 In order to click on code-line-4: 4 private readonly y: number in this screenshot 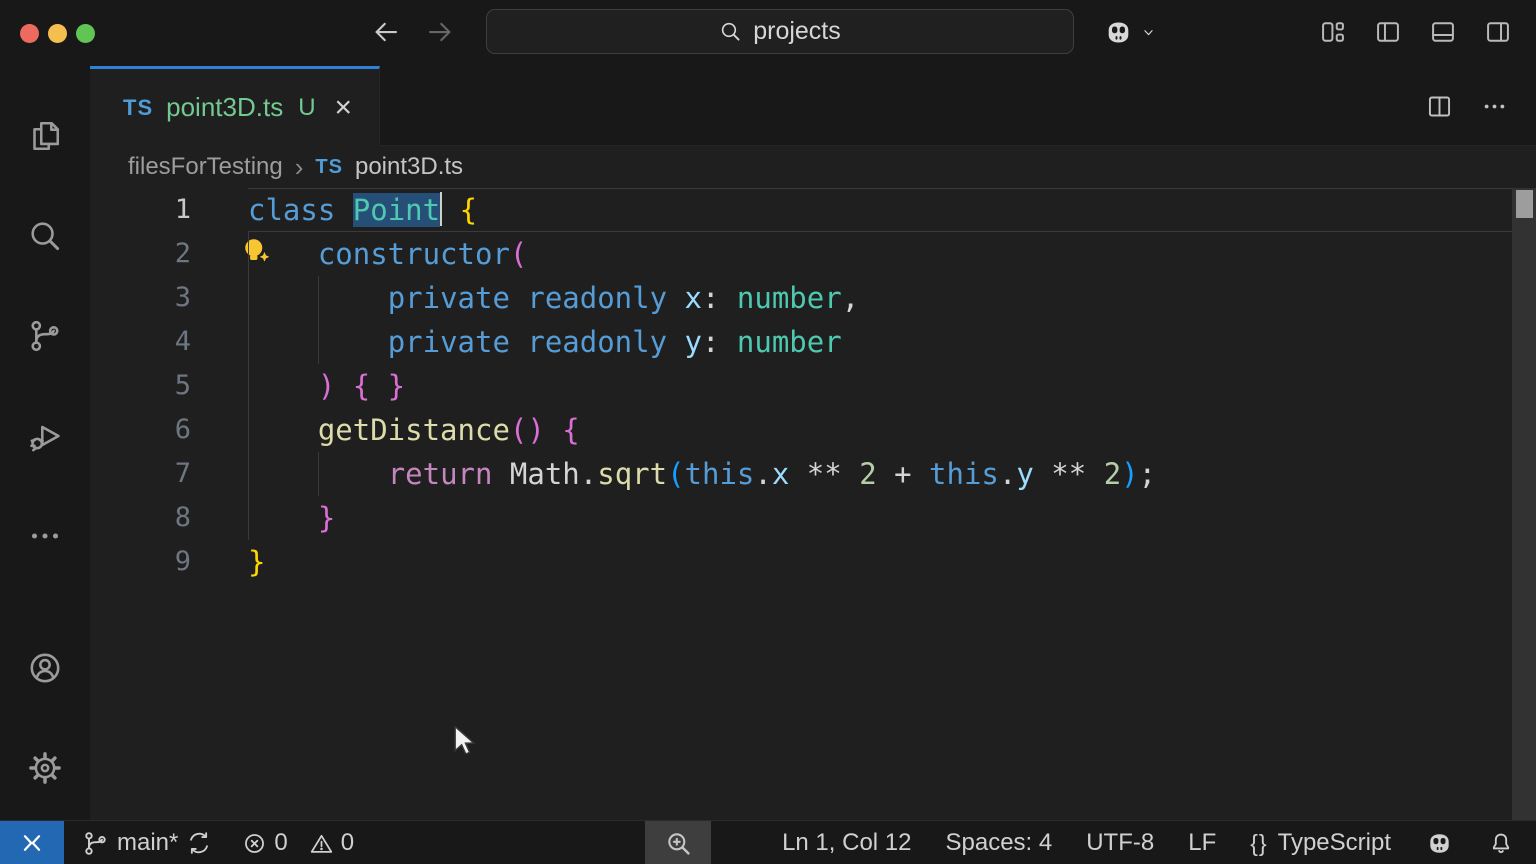, I will do `click(813, 342)`.